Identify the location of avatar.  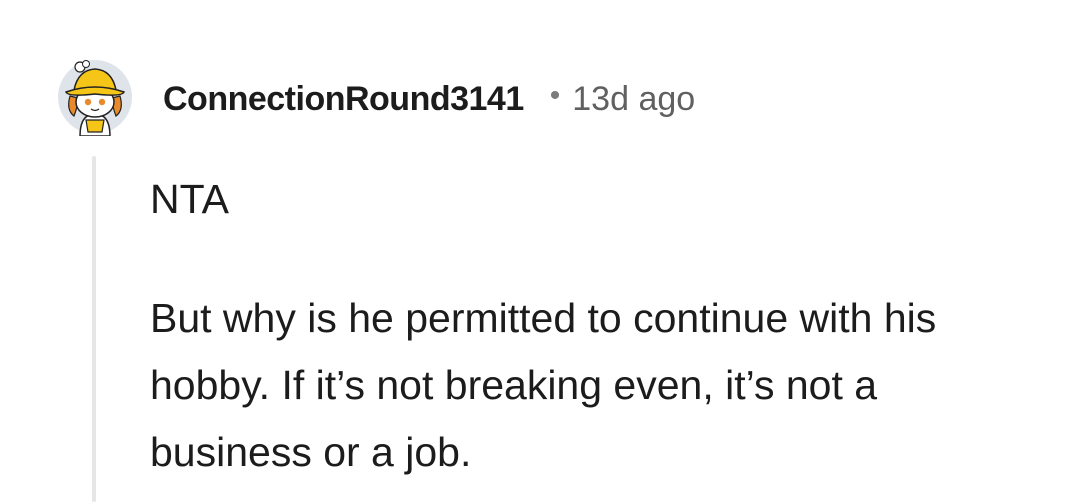
(95, 97).